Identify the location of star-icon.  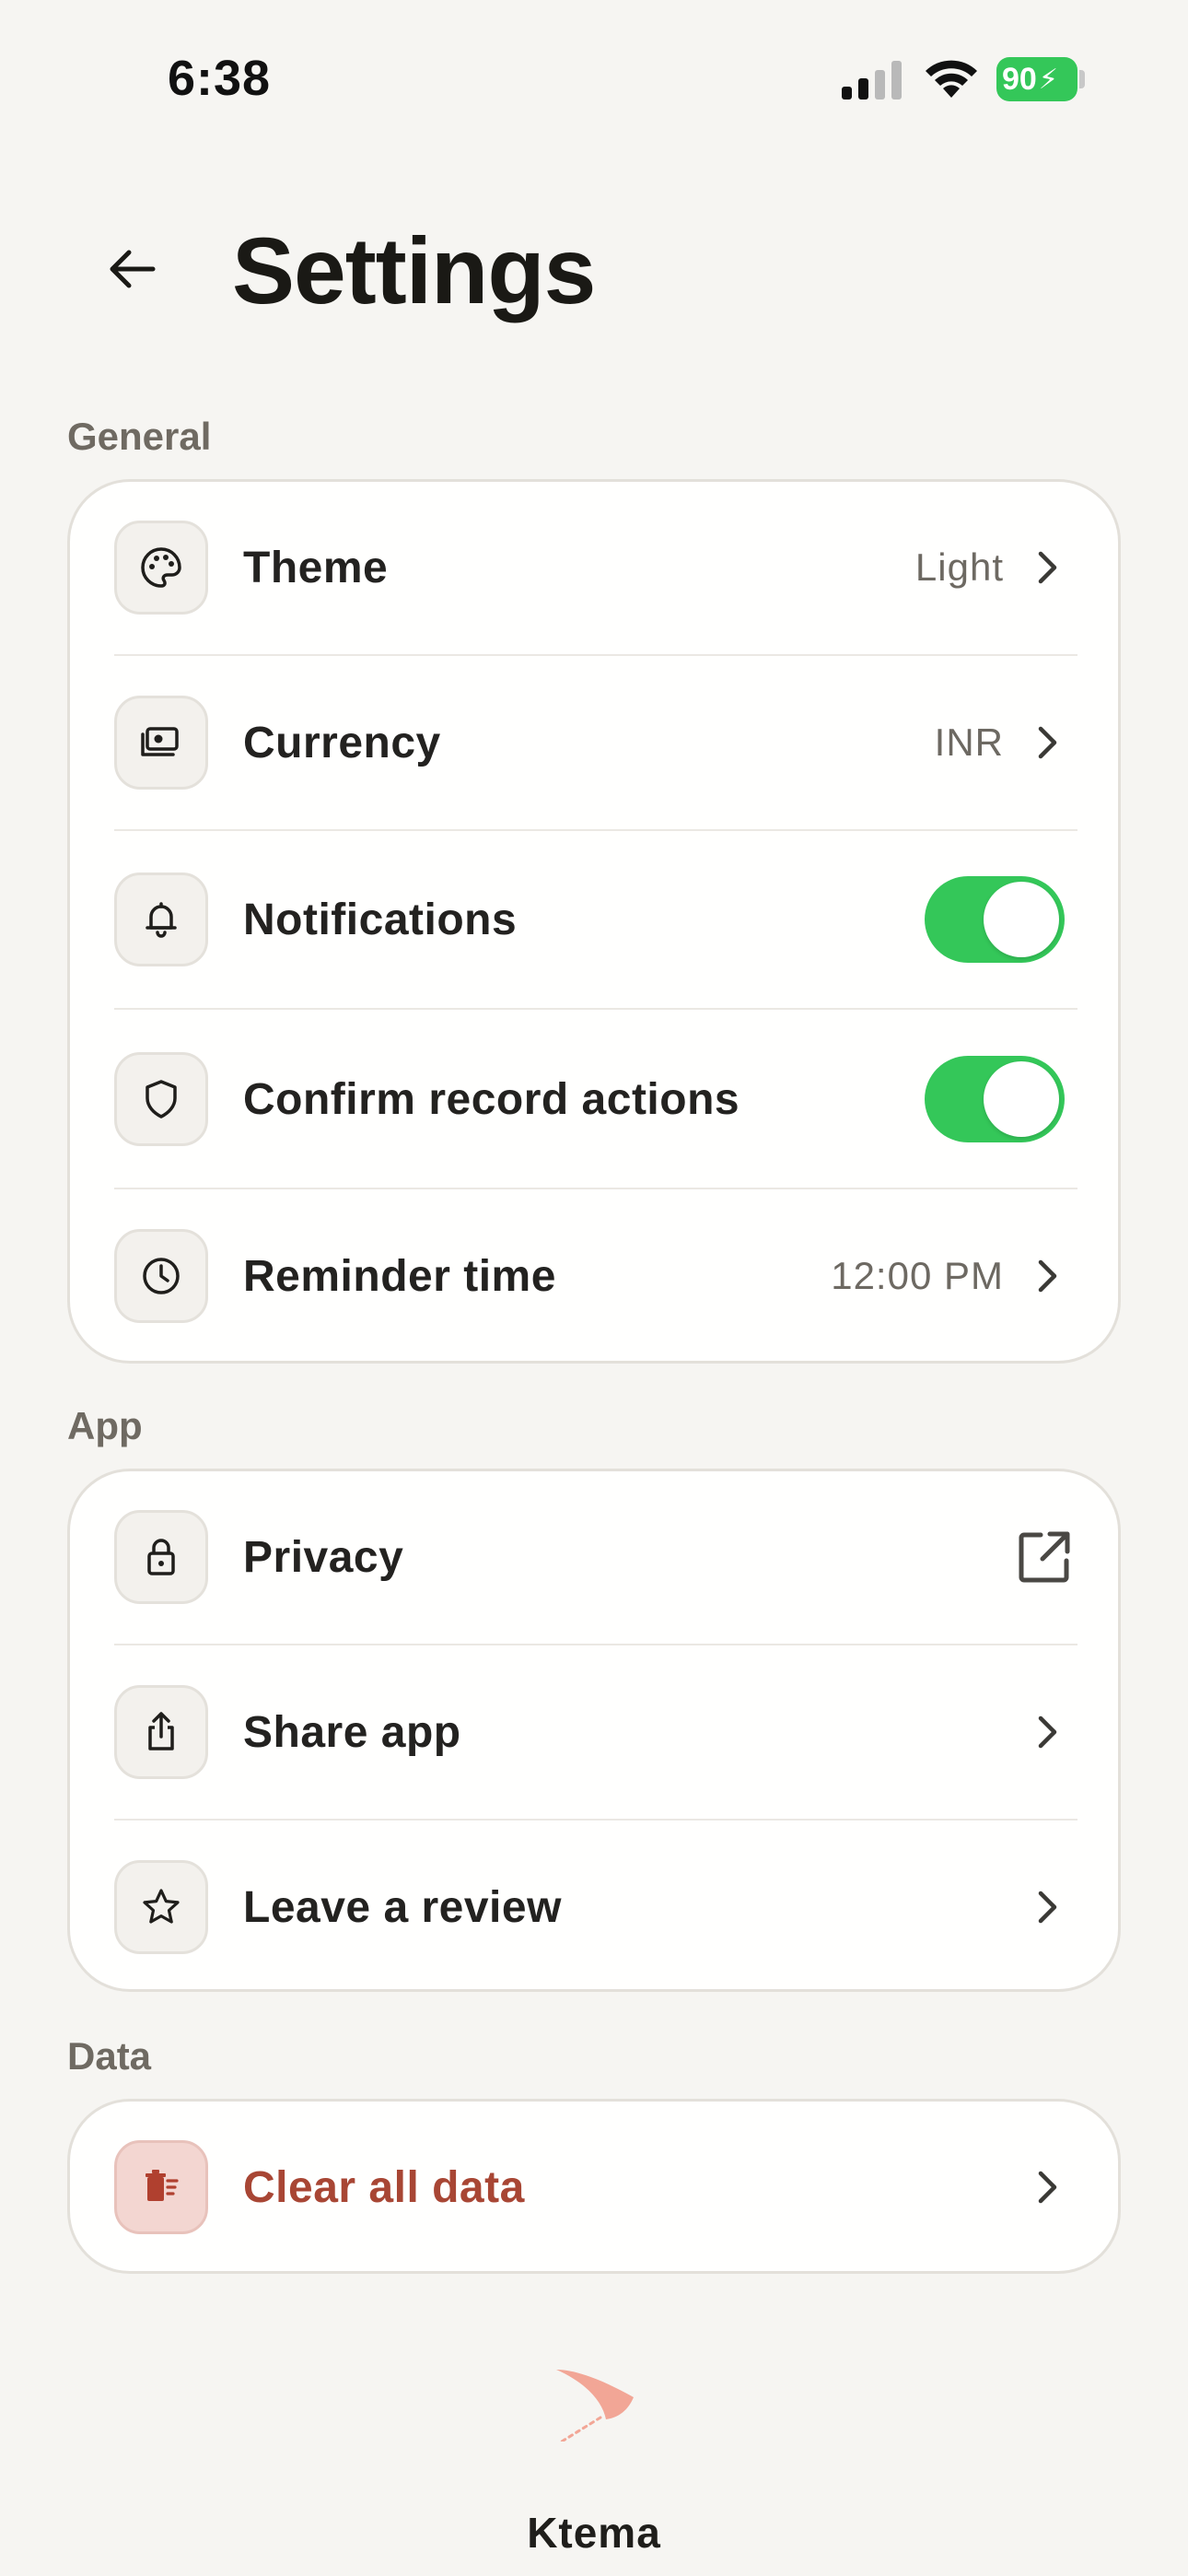
(161, 1907).